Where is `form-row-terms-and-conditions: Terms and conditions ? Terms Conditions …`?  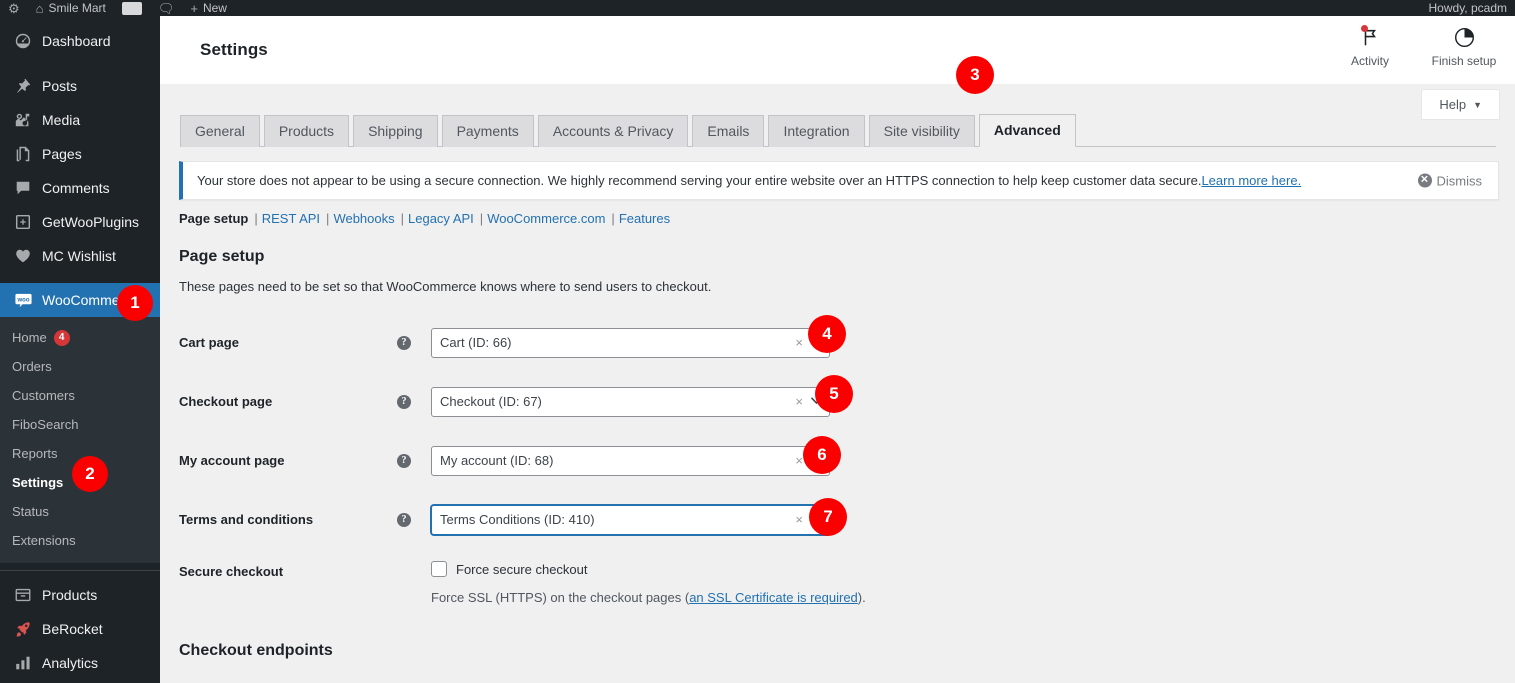
form-row-terms-and-conditions: Terms and conditions ? Terms Conditions … is located at coordinates (629, 519).